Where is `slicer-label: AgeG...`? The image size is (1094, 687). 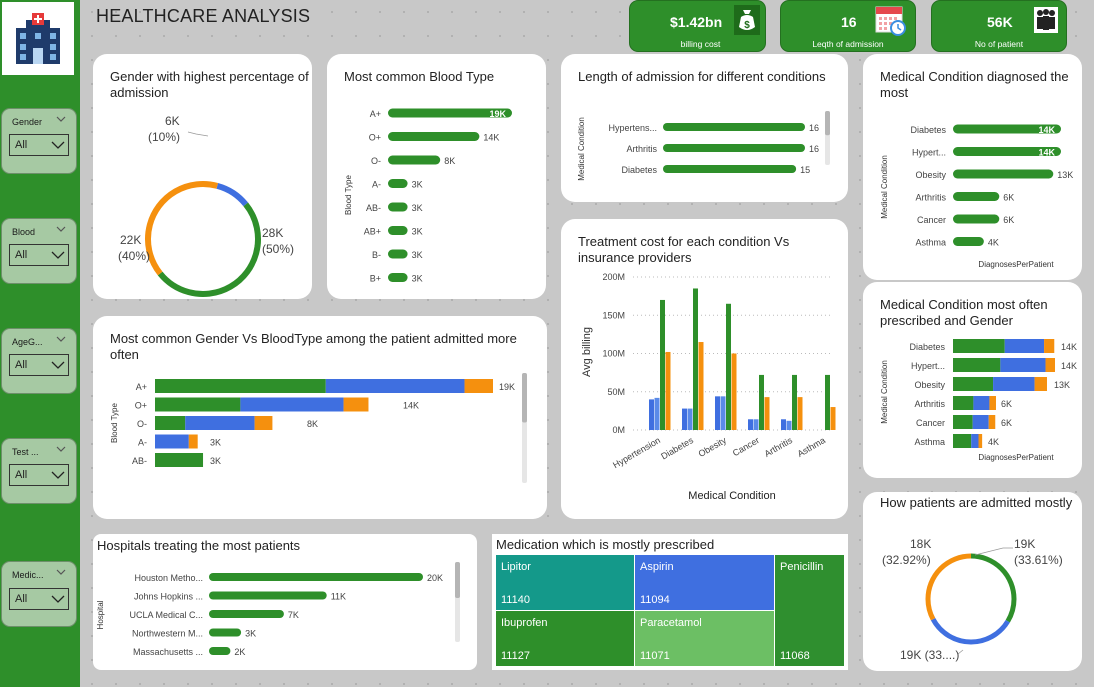 slicer-label: AgeG... is located at coordinates (27, 342).